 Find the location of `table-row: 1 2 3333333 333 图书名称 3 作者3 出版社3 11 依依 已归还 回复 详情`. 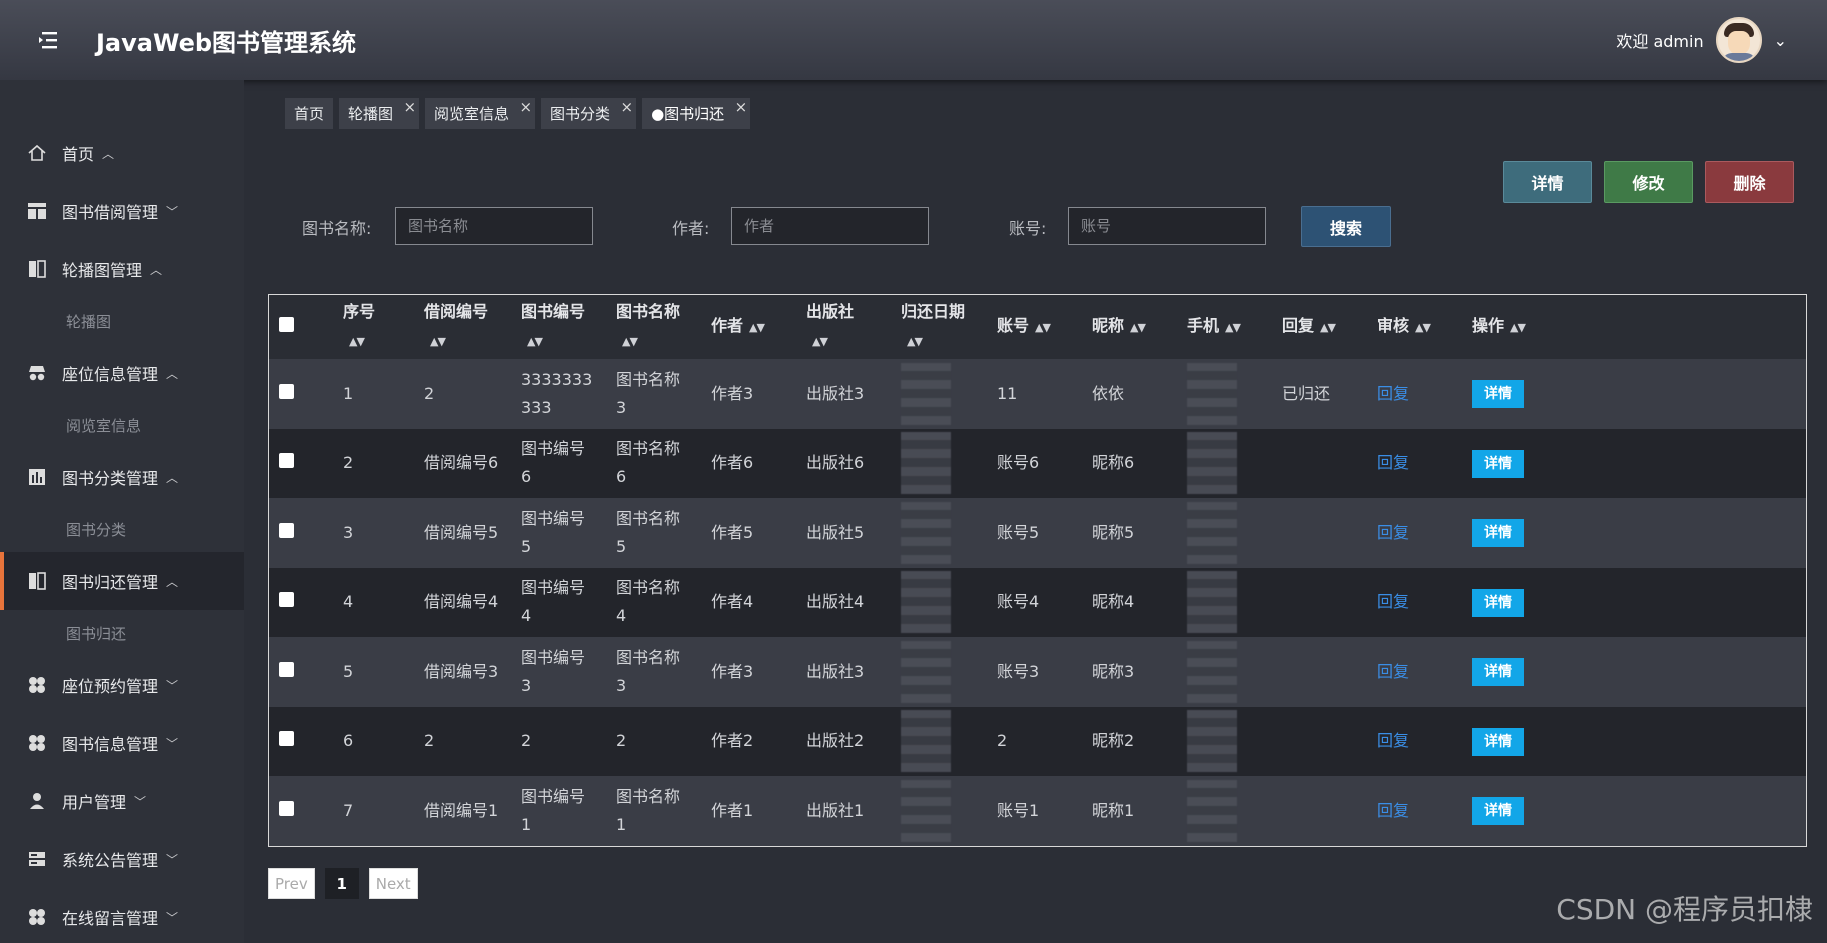

table-row: 1 2 3333333 333 图书名称 3 作者3 出版社3 11 依依 已归还 回复 详情 is located at coordinates (1037, 394).